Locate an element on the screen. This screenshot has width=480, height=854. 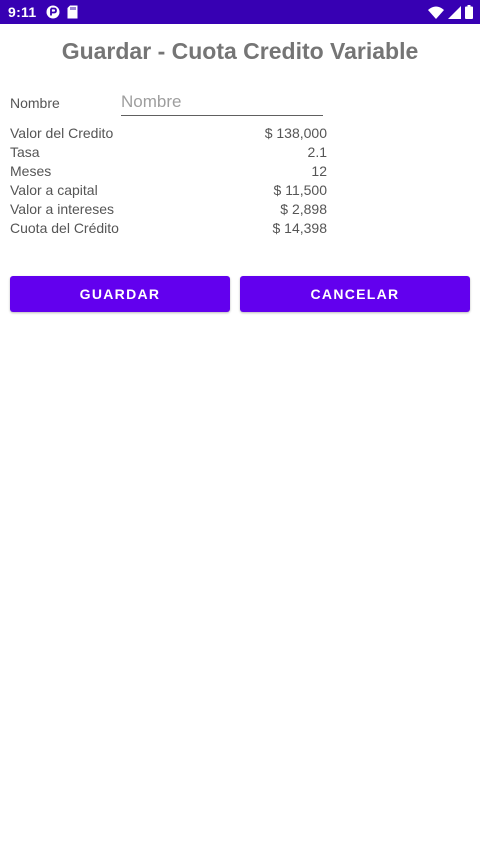
wifi-icon is located at coordinates (436, 12).